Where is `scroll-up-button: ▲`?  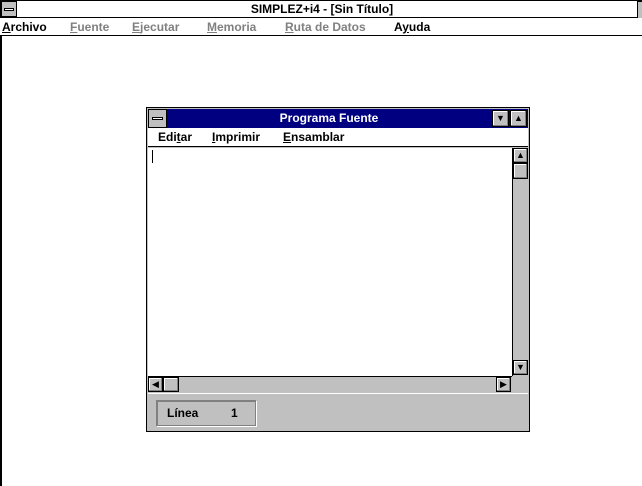 scroll-up-button: ▲ is located at coordinates (520, 155).